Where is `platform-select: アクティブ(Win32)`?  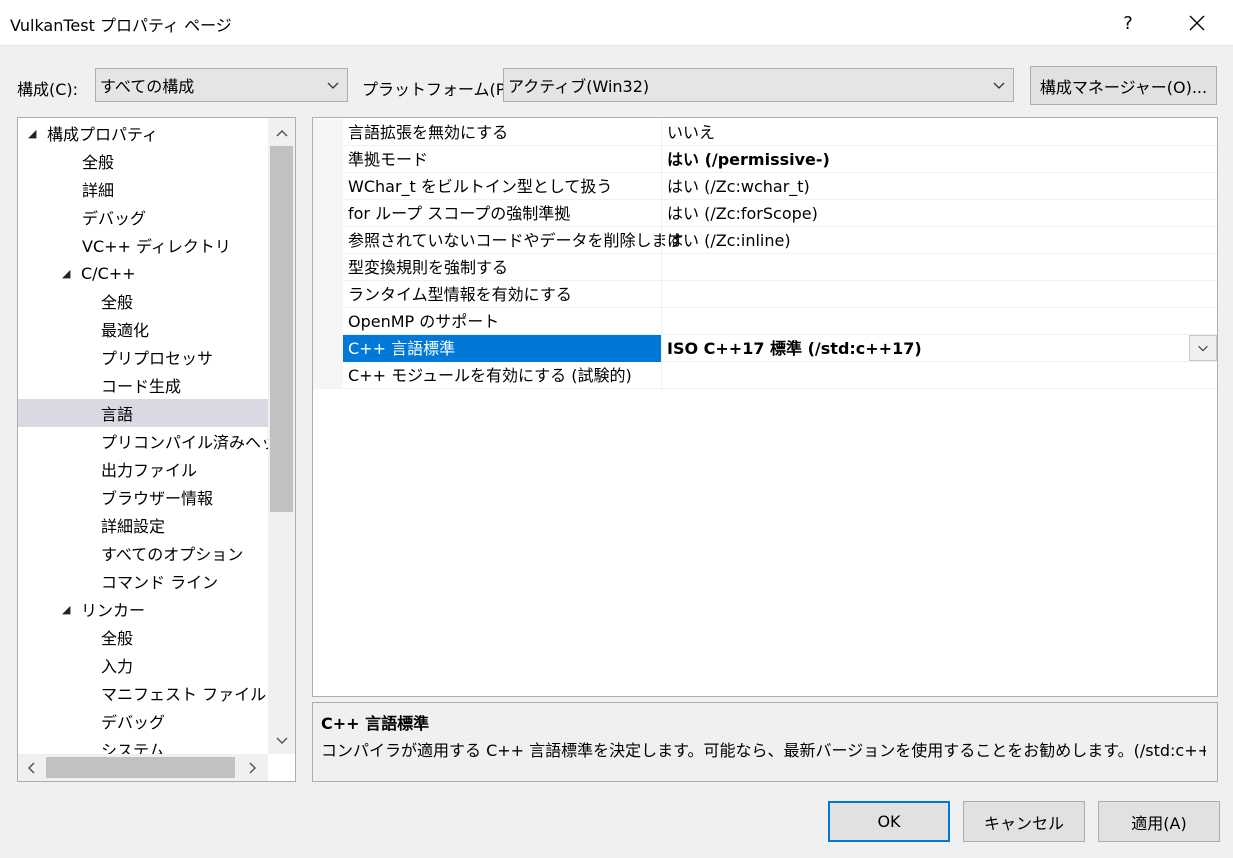
platform-select: アクティブ(Win32) is located at coordinates (758, 85).